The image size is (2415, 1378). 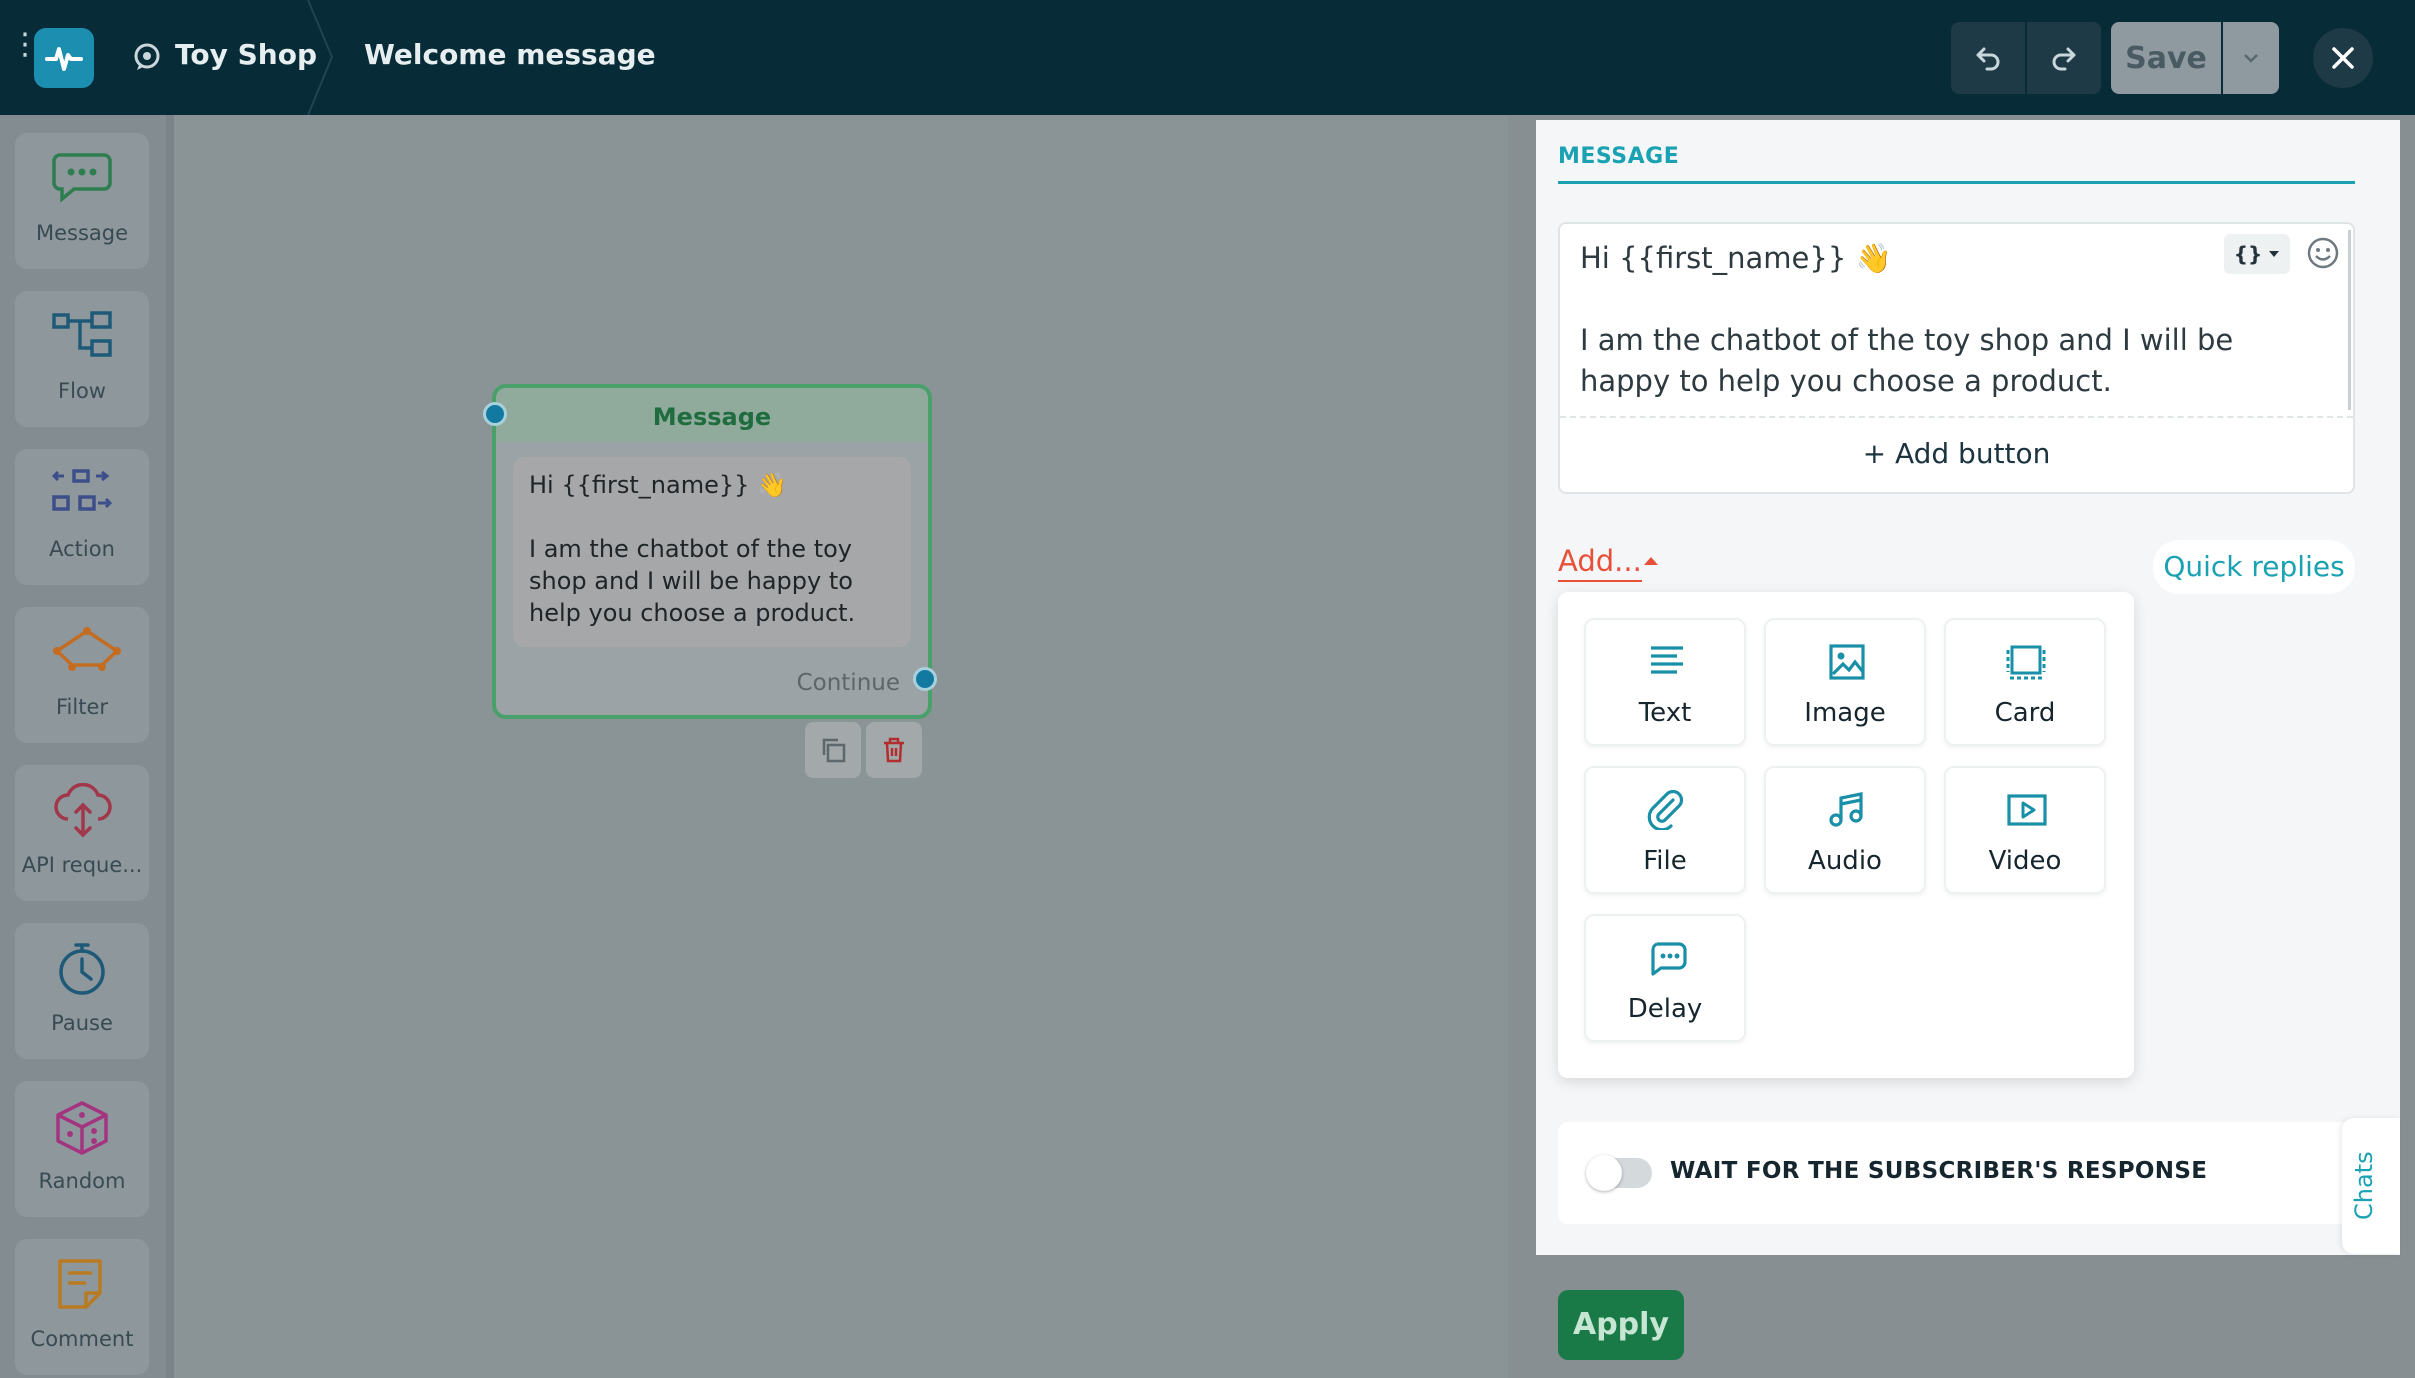 I want to click on add-audio-option: Audio, so click(x=1845, y=830).